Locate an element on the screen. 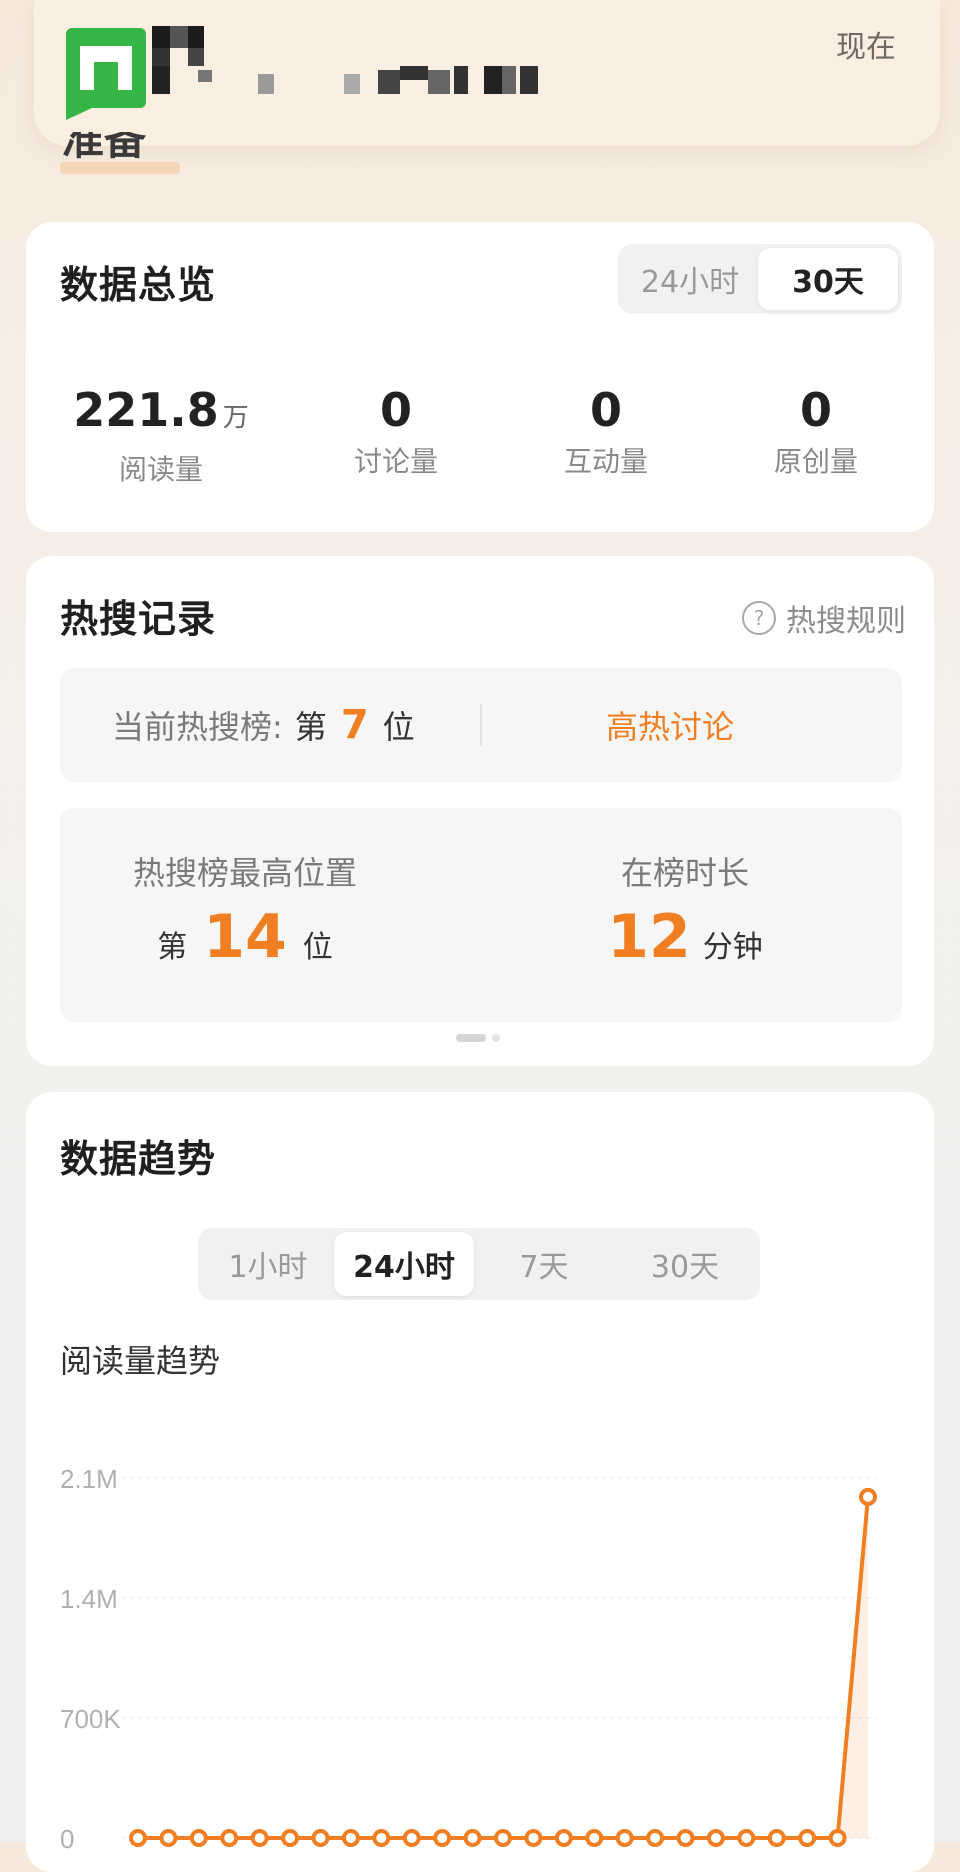 The image size is (960, 1872). question-icon: ? is located at coordinates (759, 618).